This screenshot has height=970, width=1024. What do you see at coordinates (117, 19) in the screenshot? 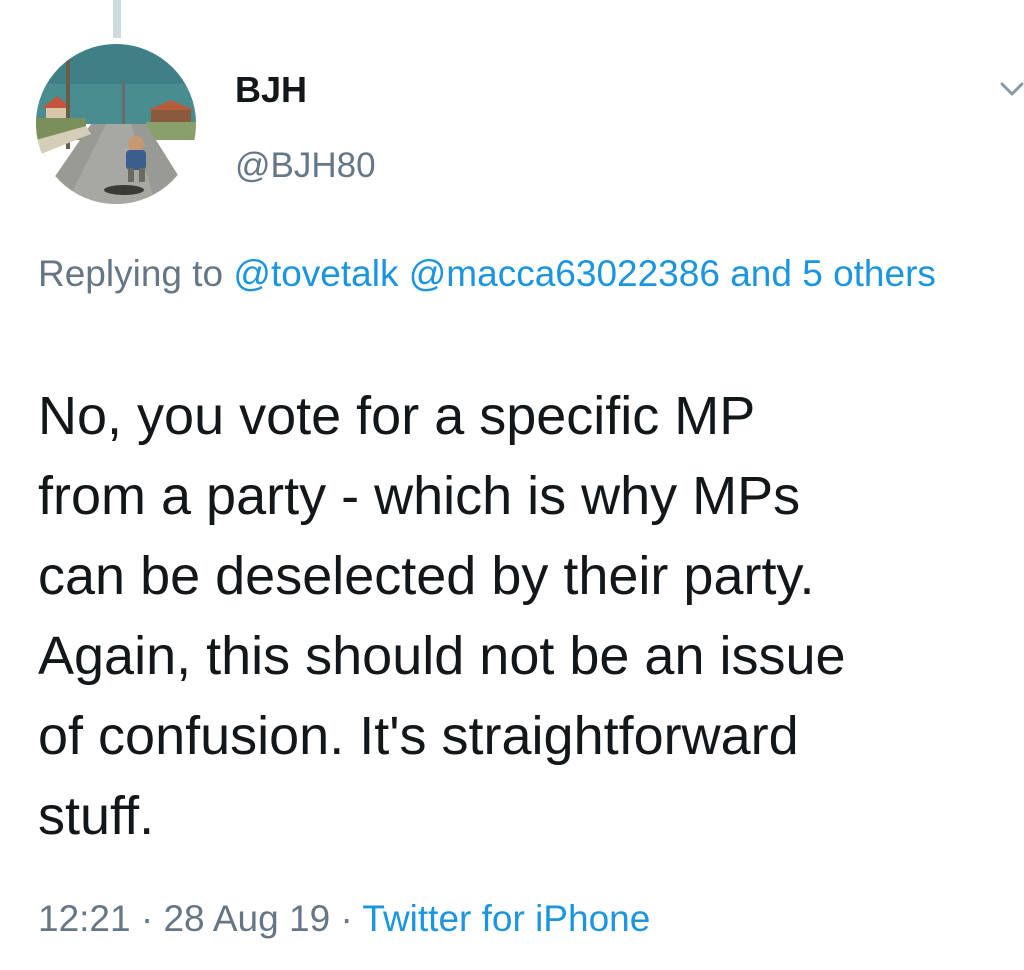
I see `thread-connector-line` at bounding box center [117, 19].